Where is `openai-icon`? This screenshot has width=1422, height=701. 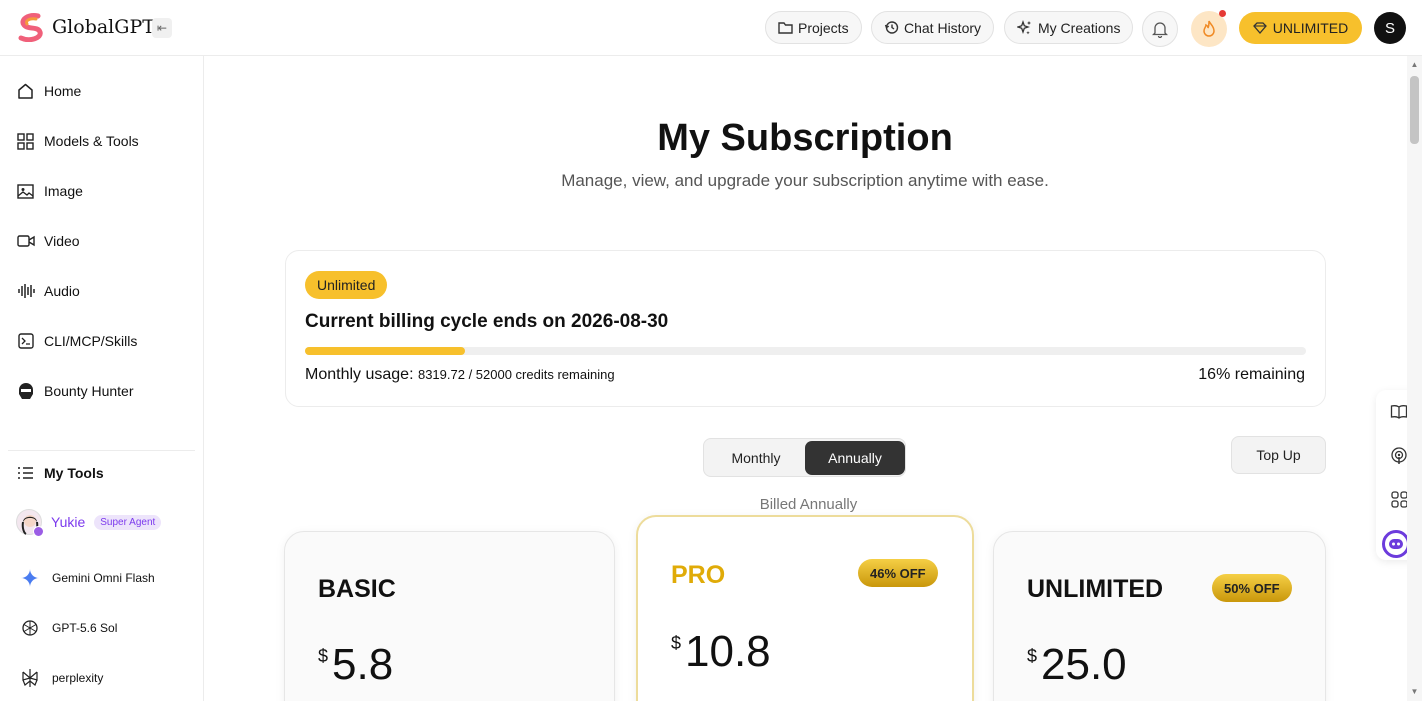 openai-icon is located at coordinates (30, 628).